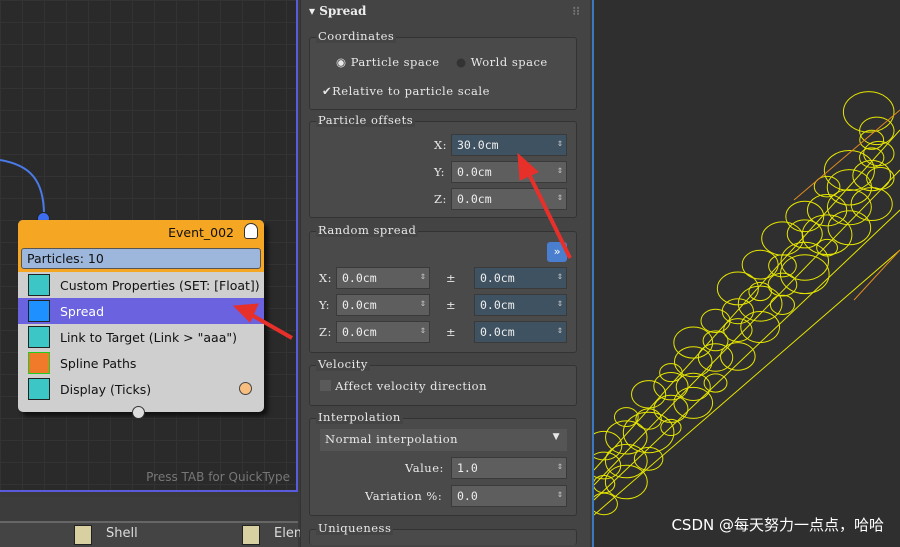 This screenshot has height=547, width=900. I want to click on lightbulb-icon, so click(251, 231).